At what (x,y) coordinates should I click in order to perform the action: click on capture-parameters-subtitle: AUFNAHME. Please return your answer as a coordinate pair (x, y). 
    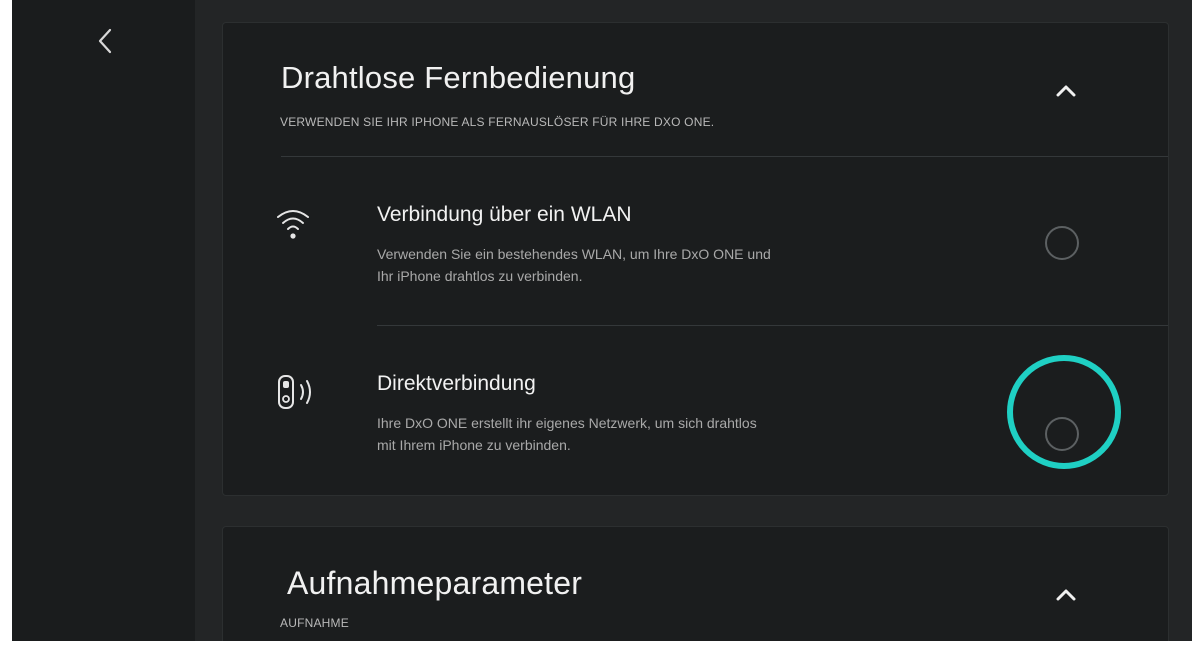
    Looking at the image, I should click on (314, 623).